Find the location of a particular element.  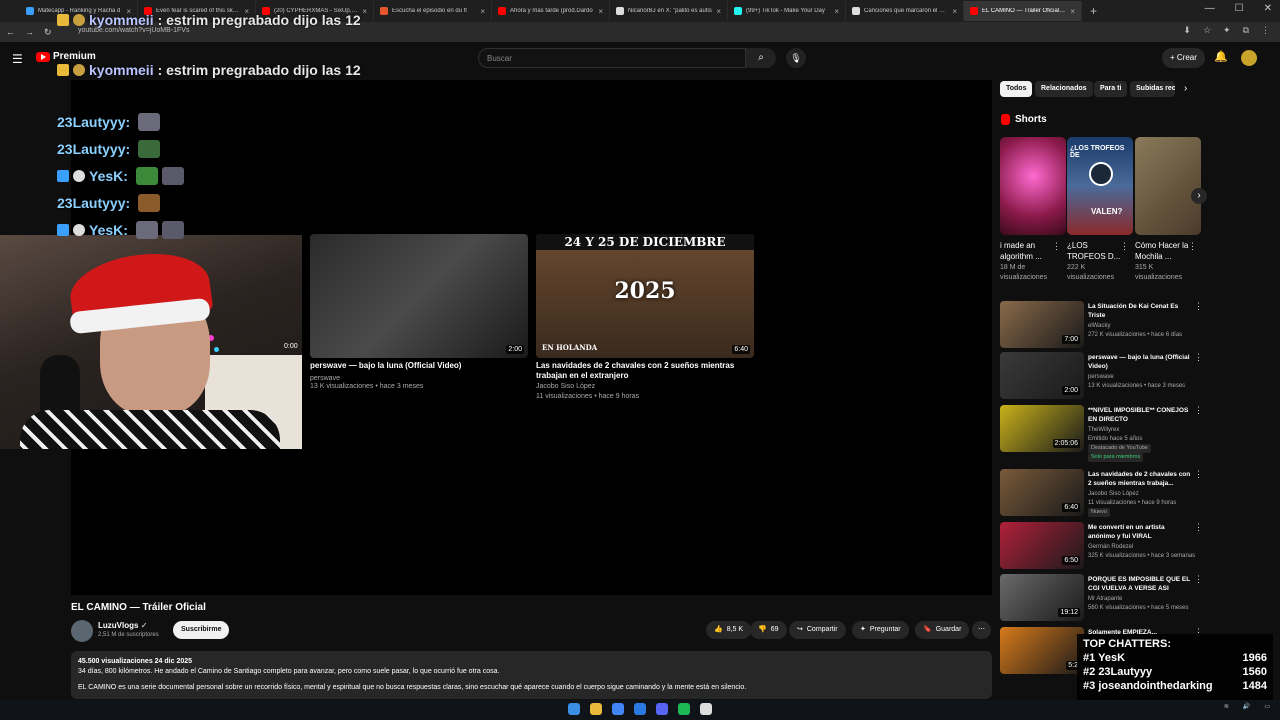

create-button: + Crear is located at coordinates (1183, 58).